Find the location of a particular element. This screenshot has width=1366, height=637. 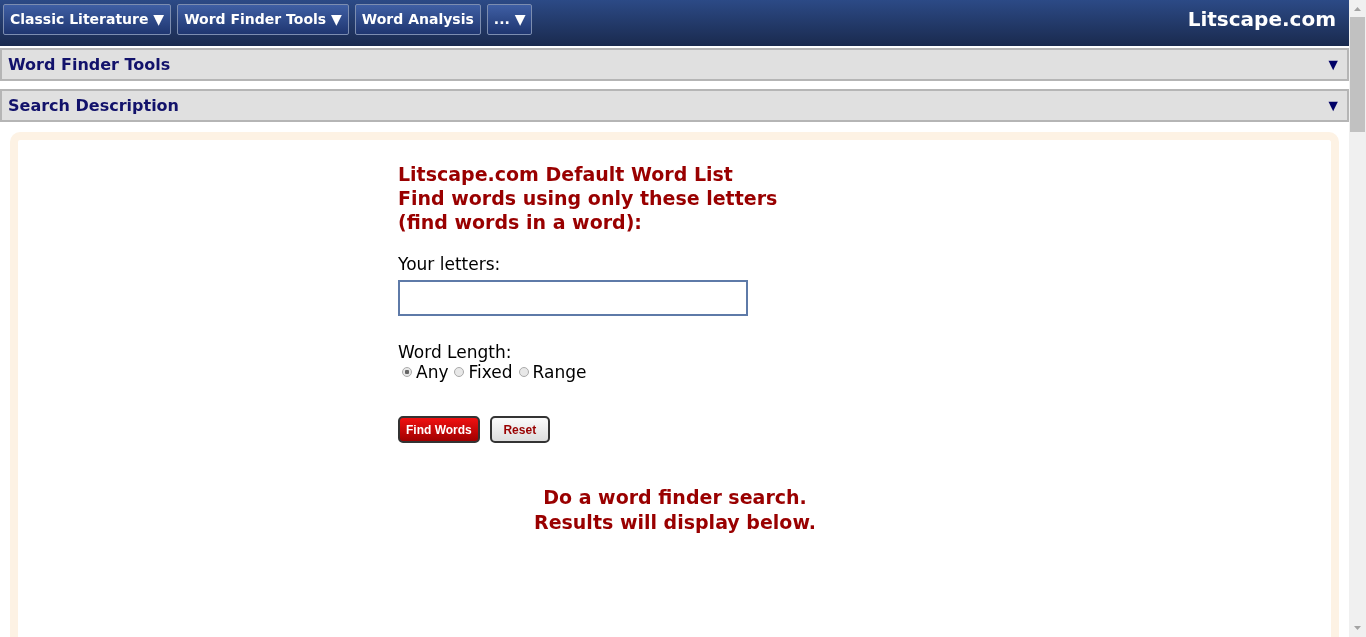

field-label: Your letters: is located at coordinates (450, 264).